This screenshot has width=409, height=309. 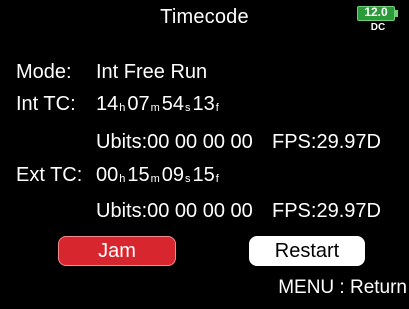 I want to click on int-tc-hours: 14, so click(x=107, y=104).